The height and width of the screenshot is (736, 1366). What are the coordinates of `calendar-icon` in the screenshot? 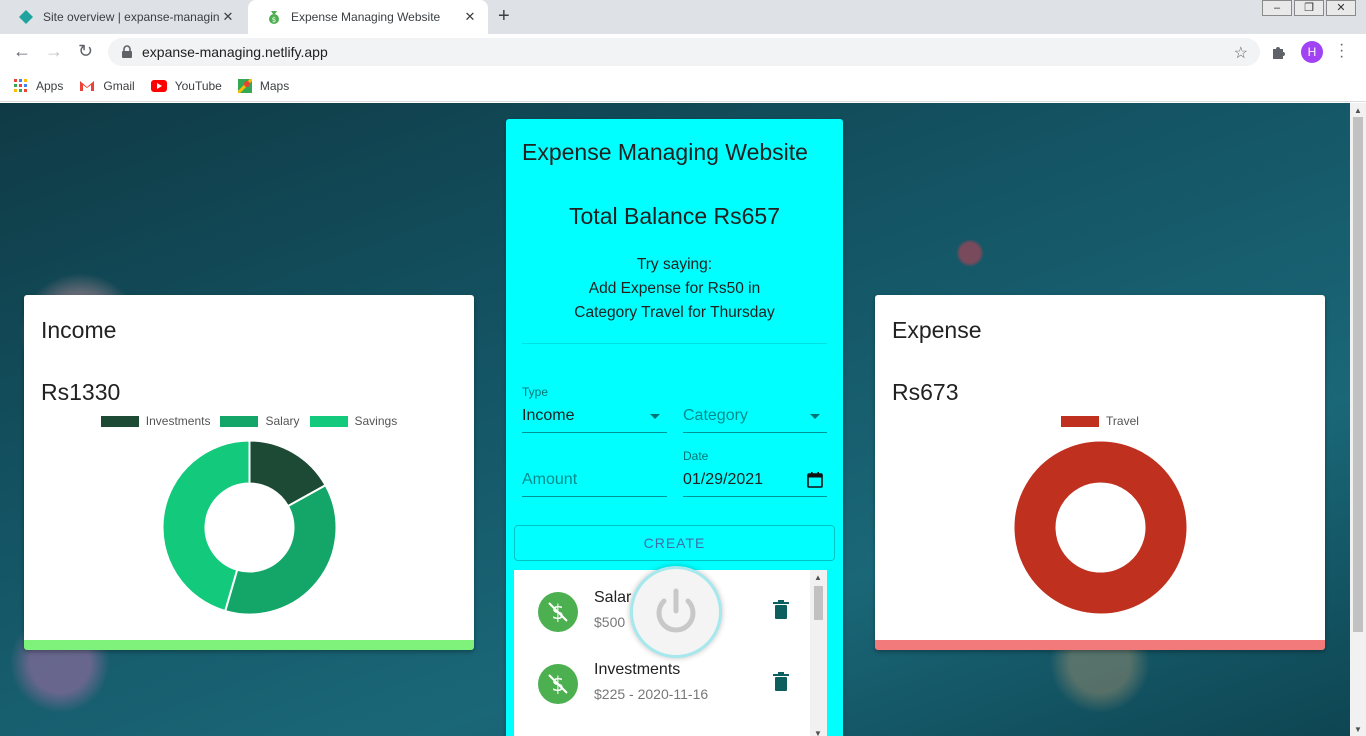 It's located at (815, 479).